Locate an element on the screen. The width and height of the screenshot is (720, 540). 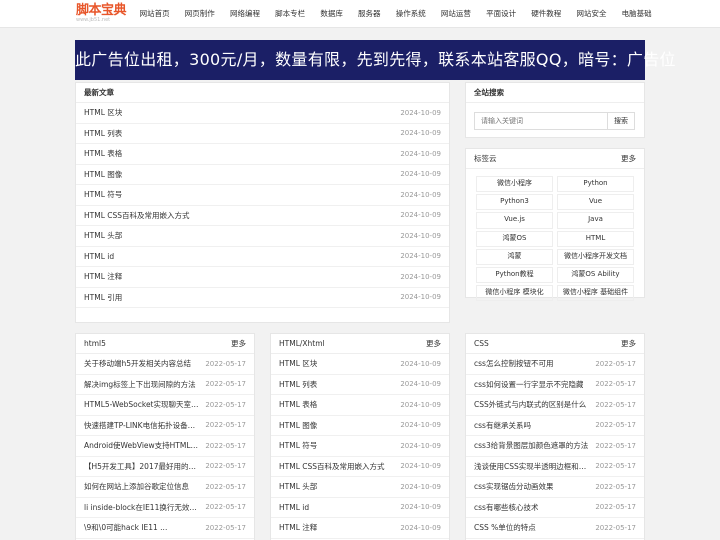
tag-link: 鸿蒙 is located at coordinates (514, 256).